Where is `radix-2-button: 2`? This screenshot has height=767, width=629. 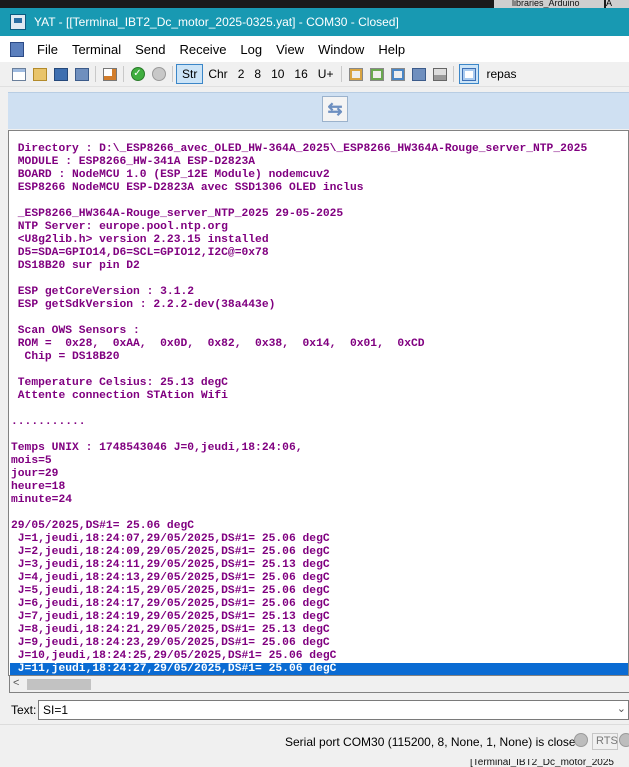
radix-2-button: 2 is located at coordinates (241, 74).